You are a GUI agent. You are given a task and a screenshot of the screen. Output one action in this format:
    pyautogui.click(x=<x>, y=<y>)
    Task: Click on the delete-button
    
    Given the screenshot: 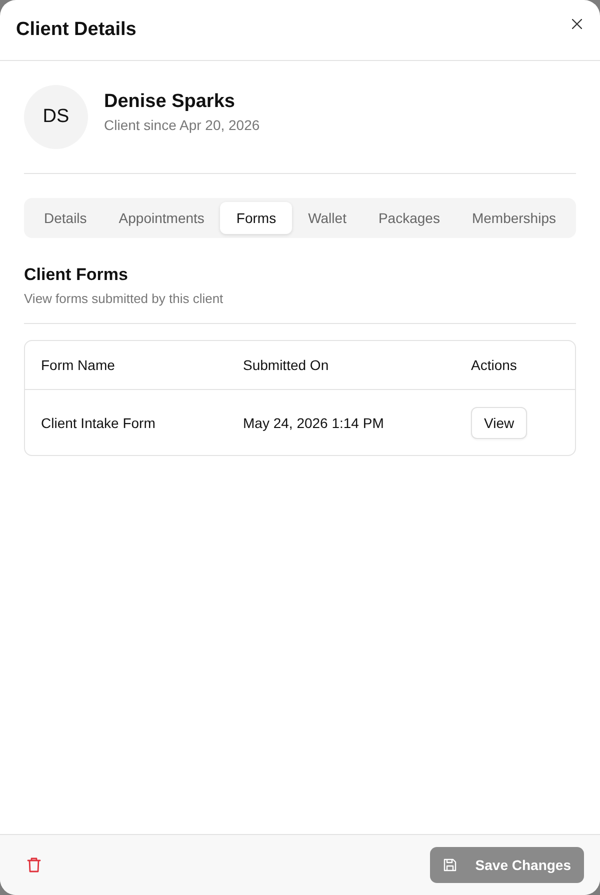 What is the action you would take?
    pyautogui.click(x=34, y=865)
    